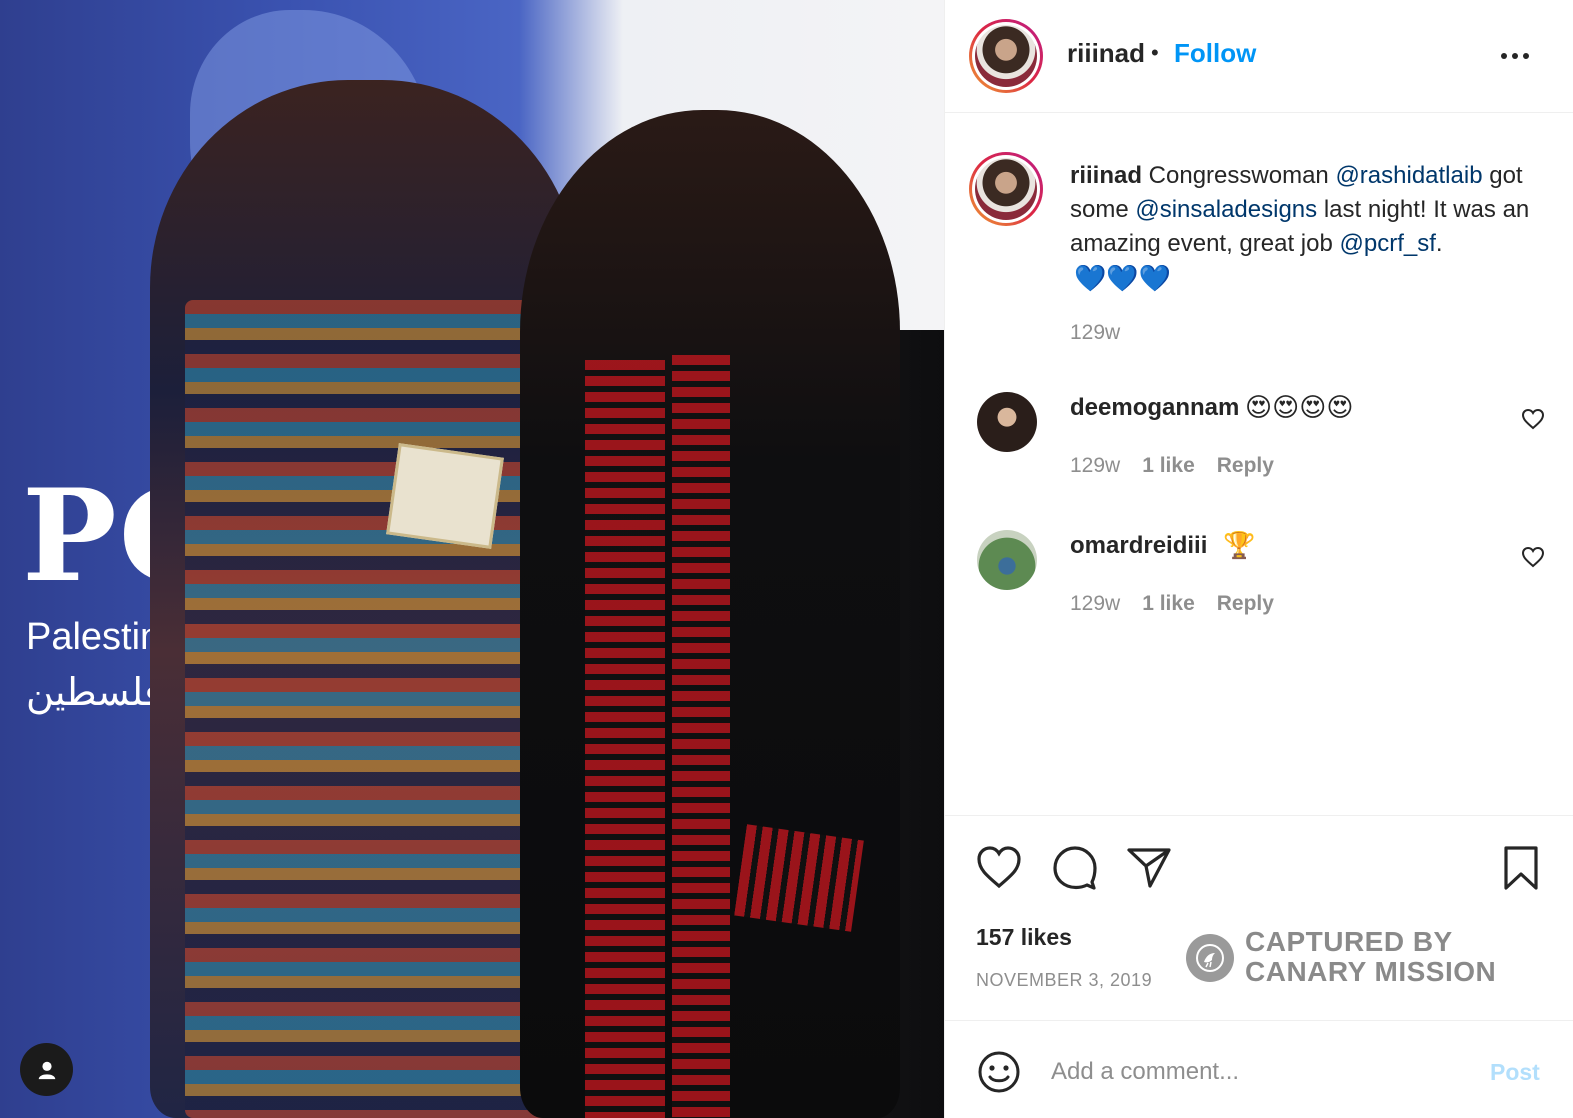  What do you see at coordinates (94, 693) in the screenshot?
I see `backdrop-banner-arabic: فلسطين` at bounding box center [94, 693].